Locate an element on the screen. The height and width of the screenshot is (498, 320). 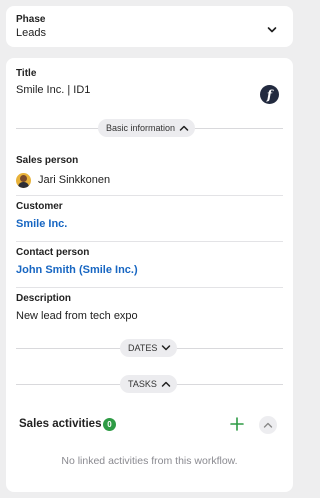
collapse-activities-button is located at coordinates (268, 425).